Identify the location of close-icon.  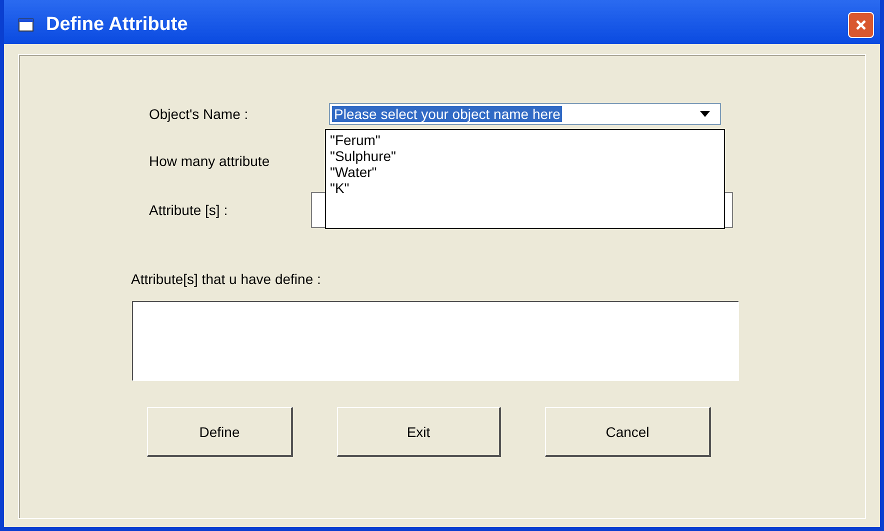
(861, 25).